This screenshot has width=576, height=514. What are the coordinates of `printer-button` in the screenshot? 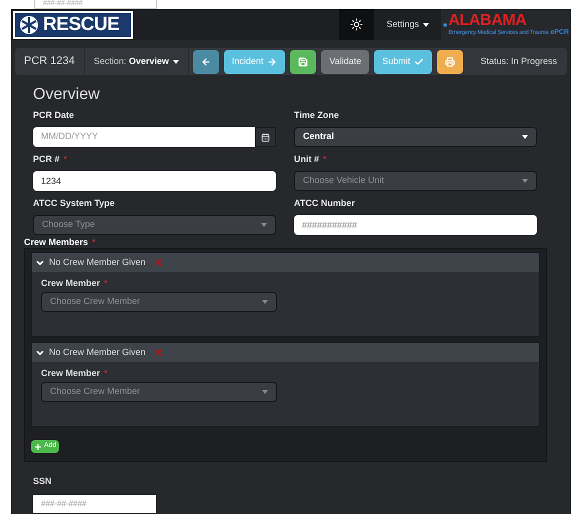 It's located at (450, 62).